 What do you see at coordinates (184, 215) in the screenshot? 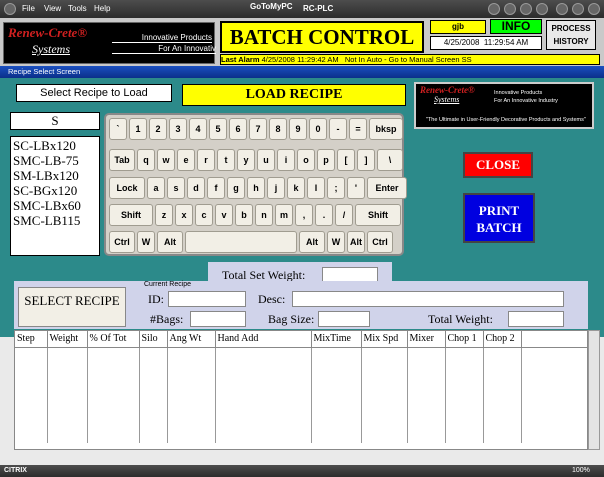
I see `keyboard-key: x` at bounding box center [184, 215].